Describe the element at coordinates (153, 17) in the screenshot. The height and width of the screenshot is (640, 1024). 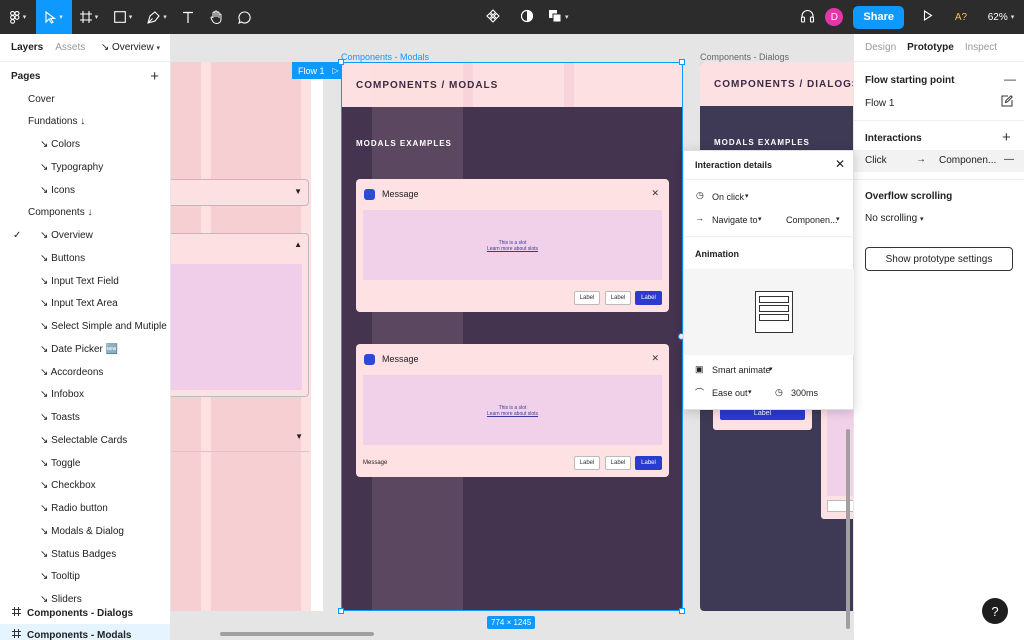
I see `pen-icon` at that location.